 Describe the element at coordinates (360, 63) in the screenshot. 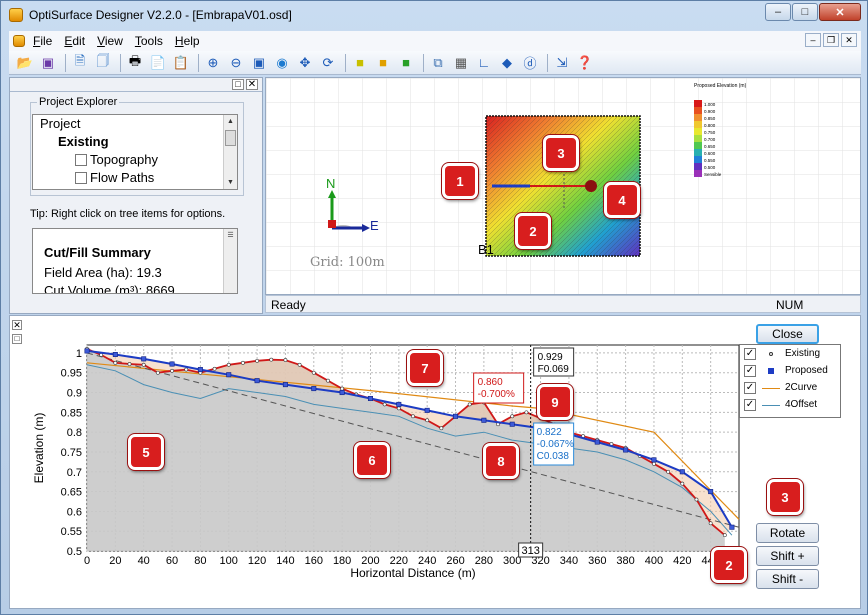

I see `cube-yellow-icon: ■` at that location.